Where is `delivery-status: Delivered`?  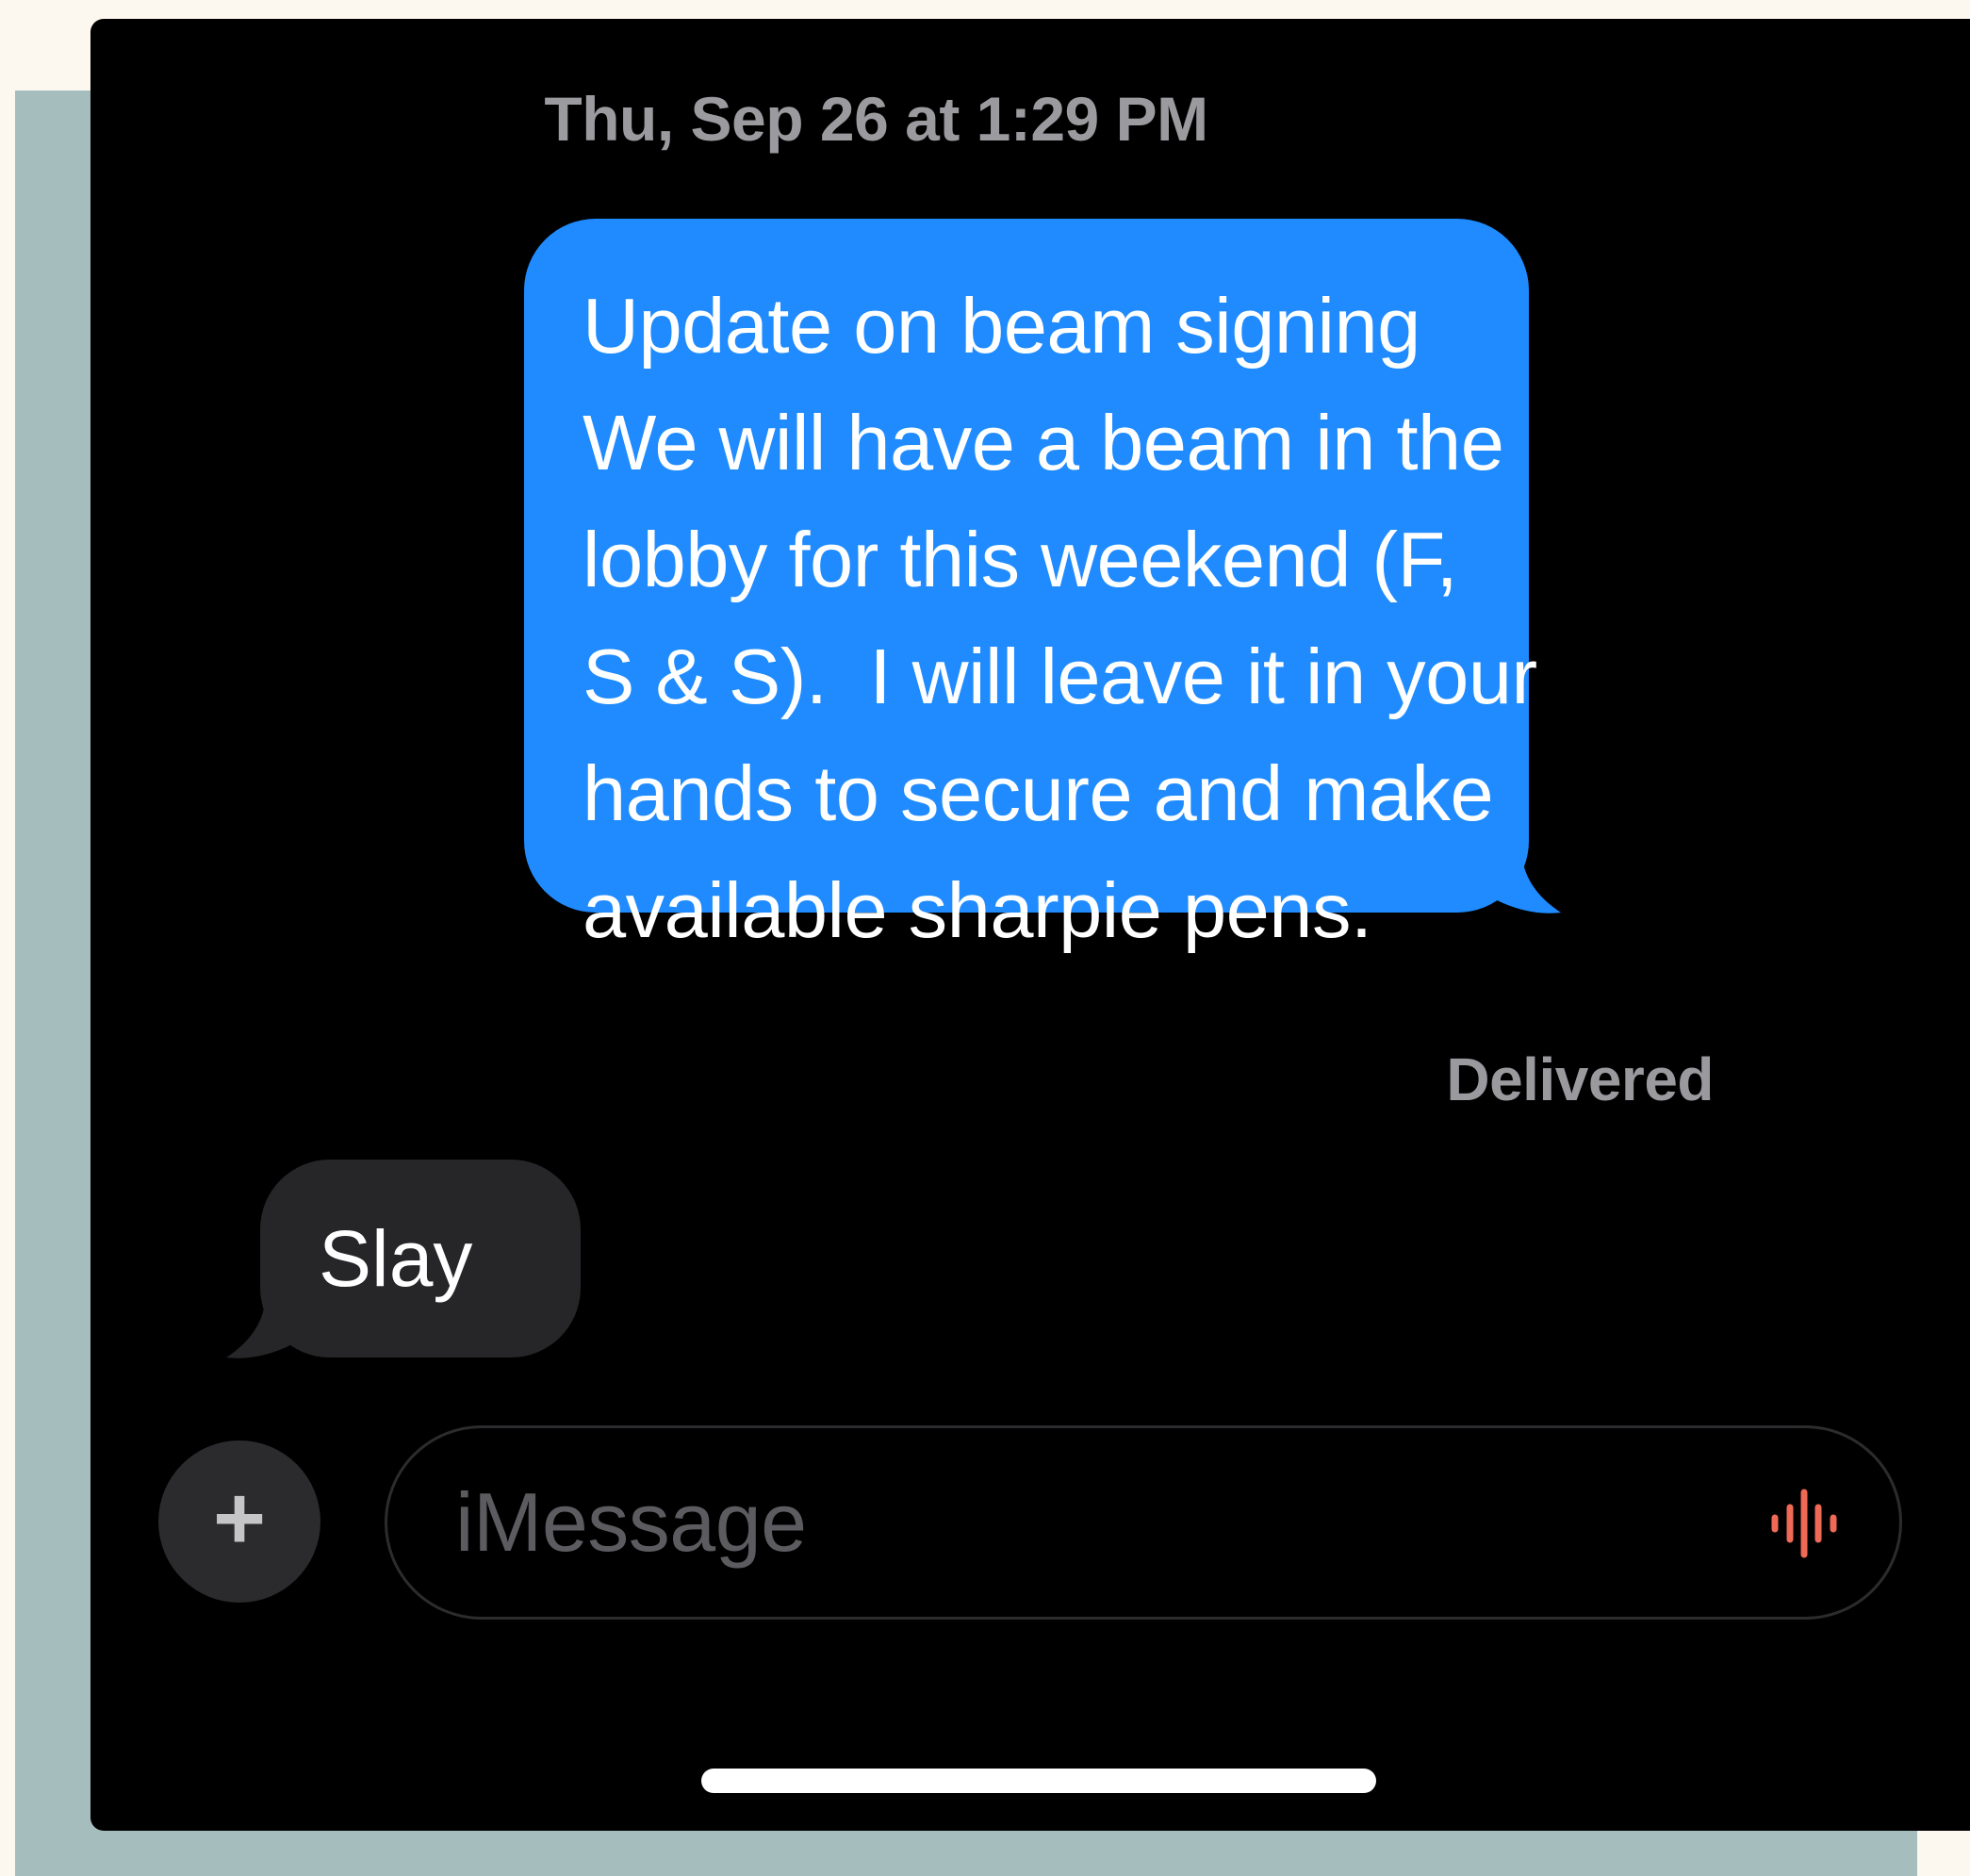
delivery-status: Delivered is located at coordinates (1580, 1079).